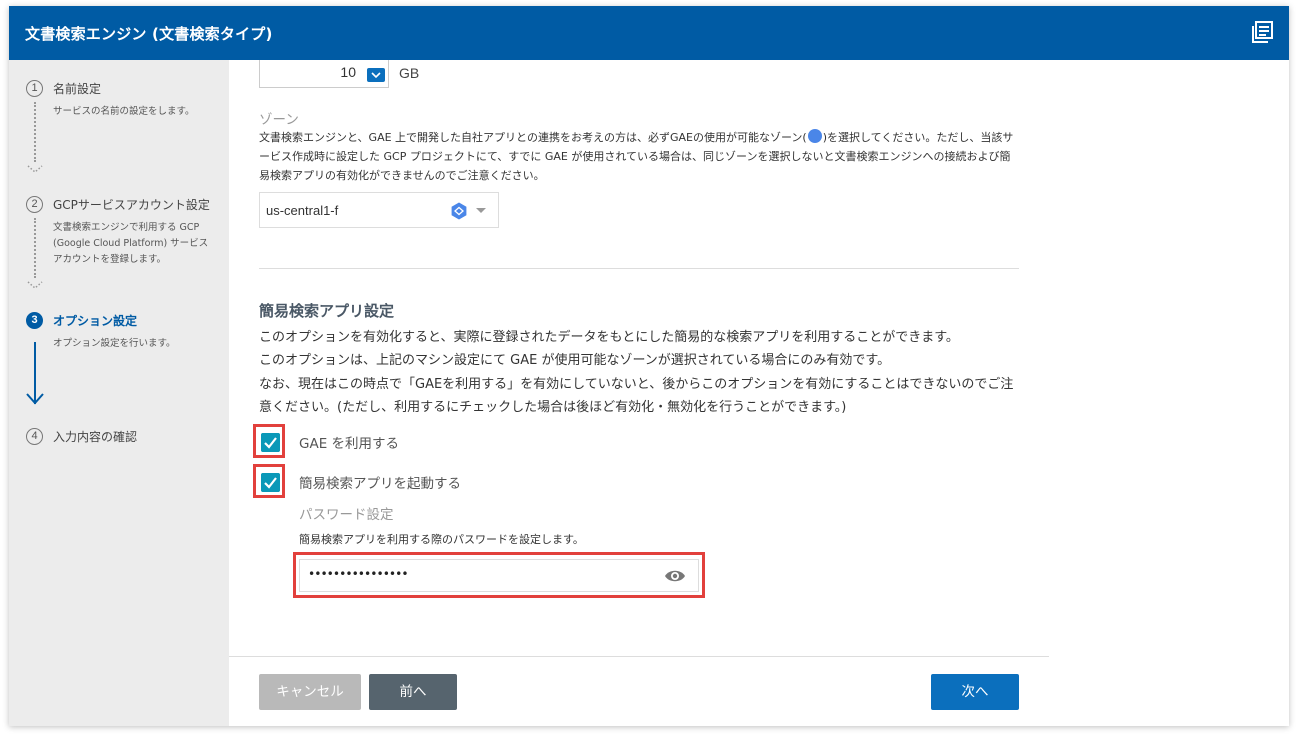  Describe the element at coordinates (379, 210) in the screenshot. I see `zone-select: us-central1-f` at that location.